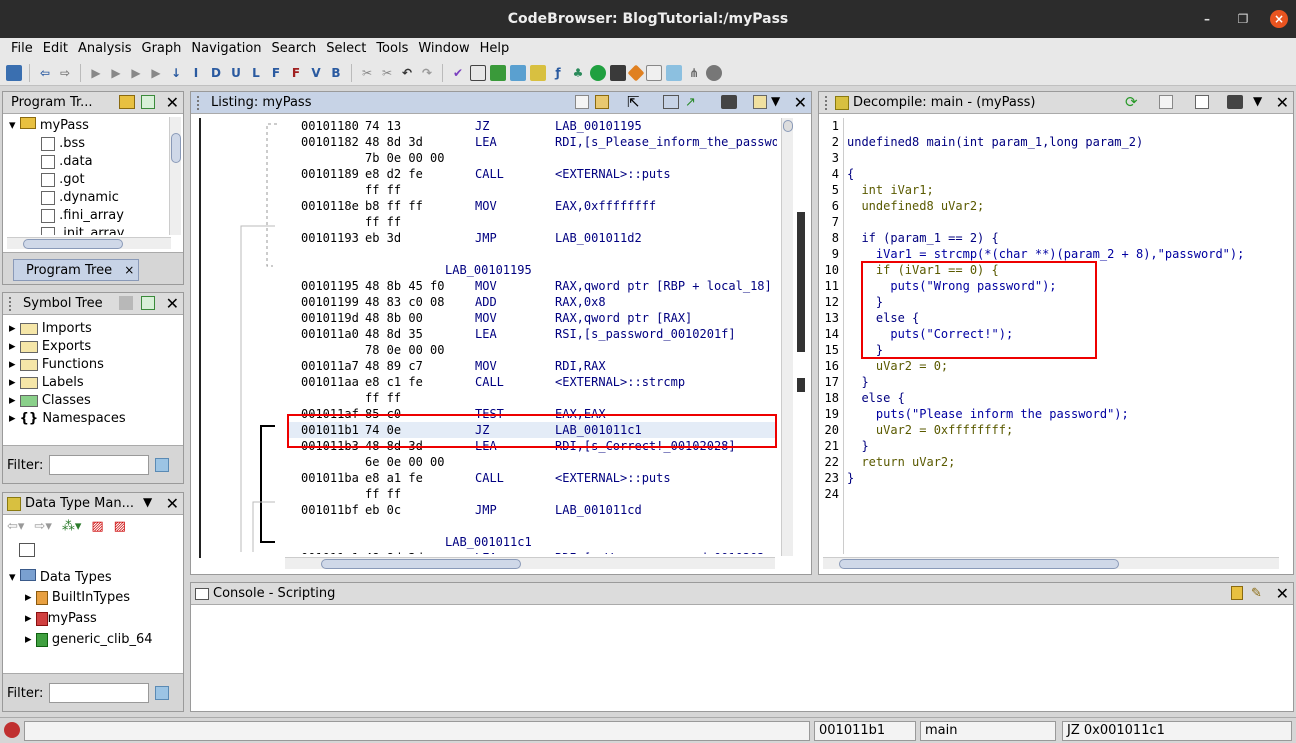 This screenshot has width=1296, height=743. What do you see at coordinates (66, 198) in the screenshot?
I see `tree-item: .dynamic` at bounding box center [66, 198].